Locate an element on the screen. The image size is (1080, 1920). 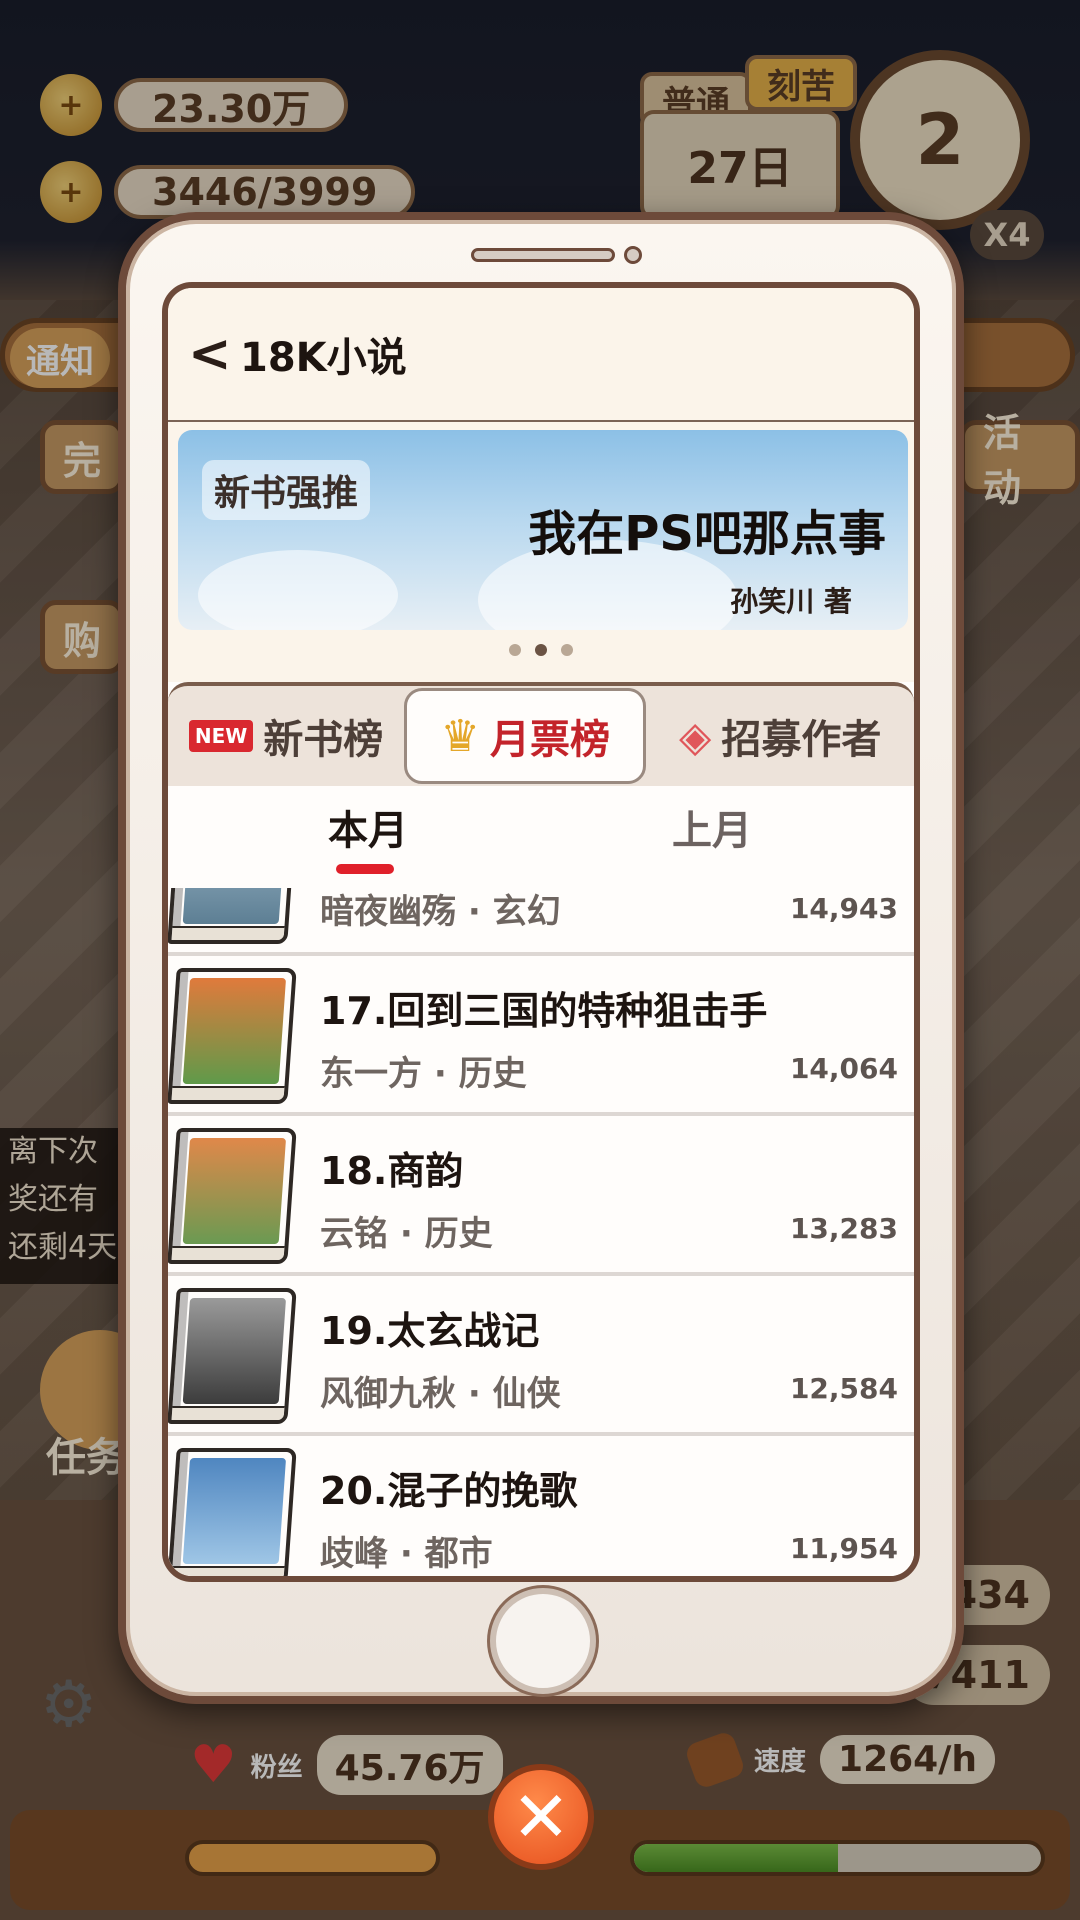
carousel-dots is located at coordinates (541, 650).